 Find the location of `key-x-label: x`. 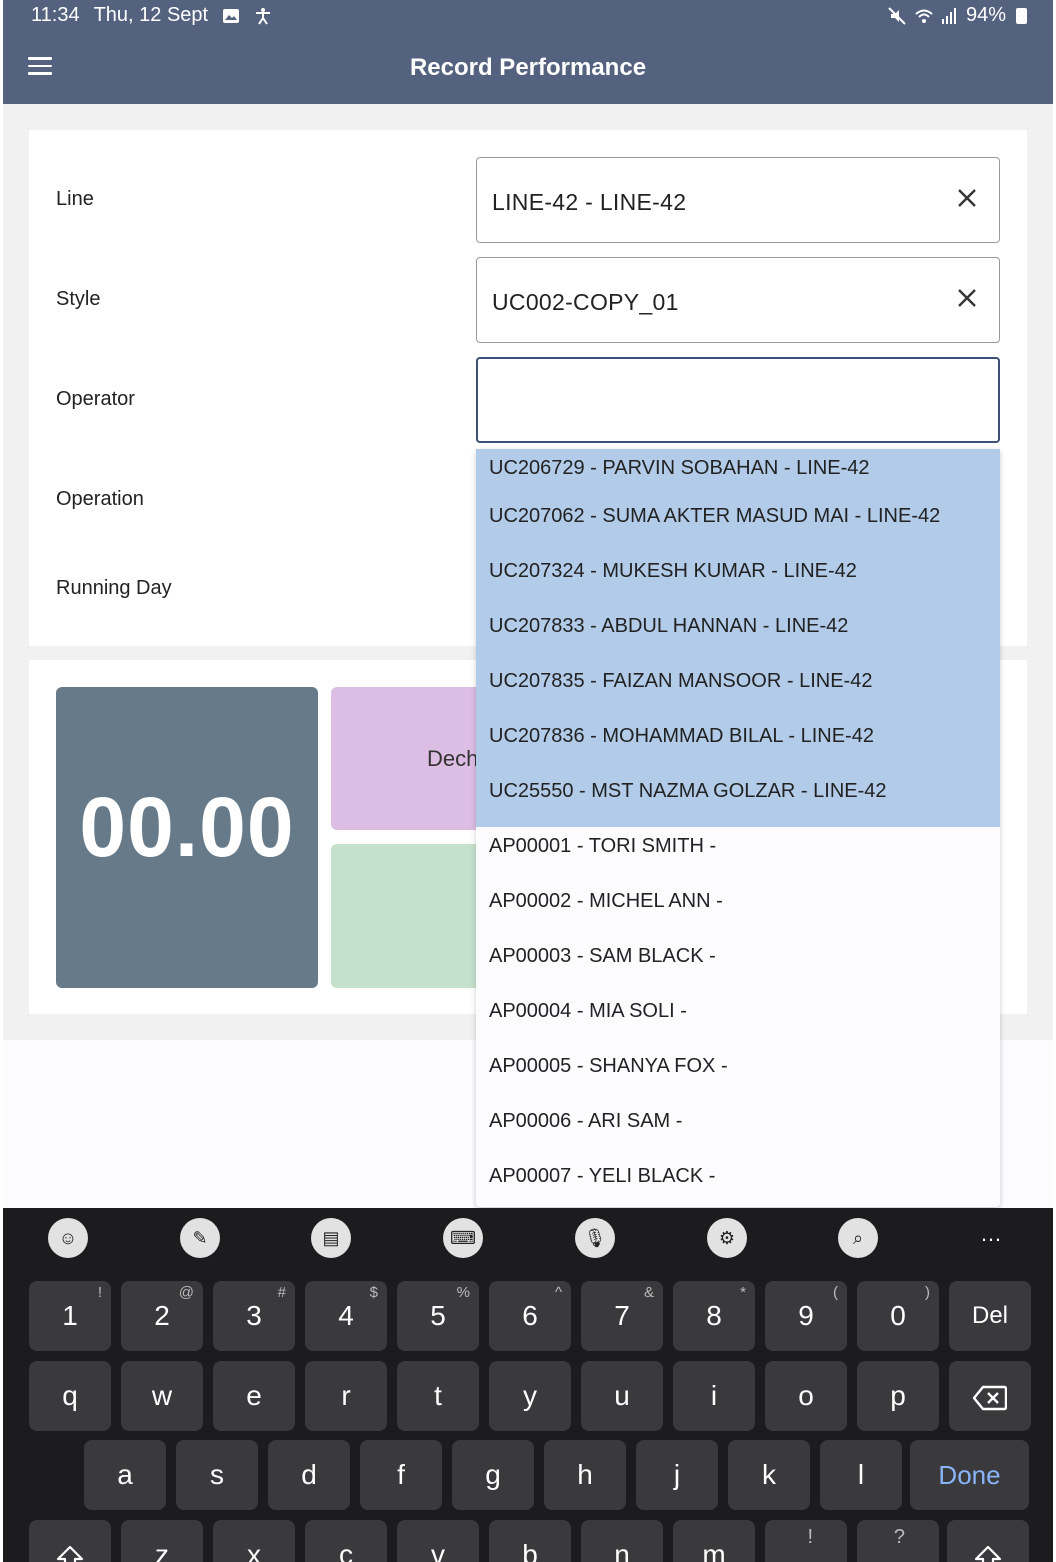

key-x-label: x is located at coordinates (254, 1550).